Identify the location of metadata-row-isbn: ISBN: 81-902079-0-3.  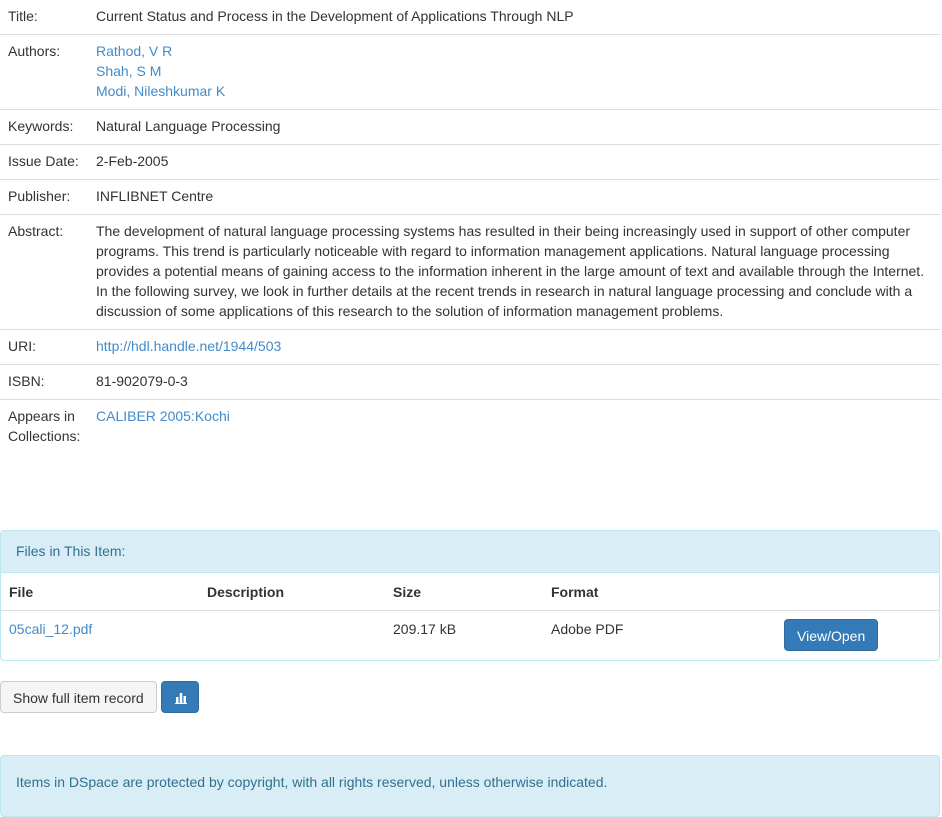
(470, 382).